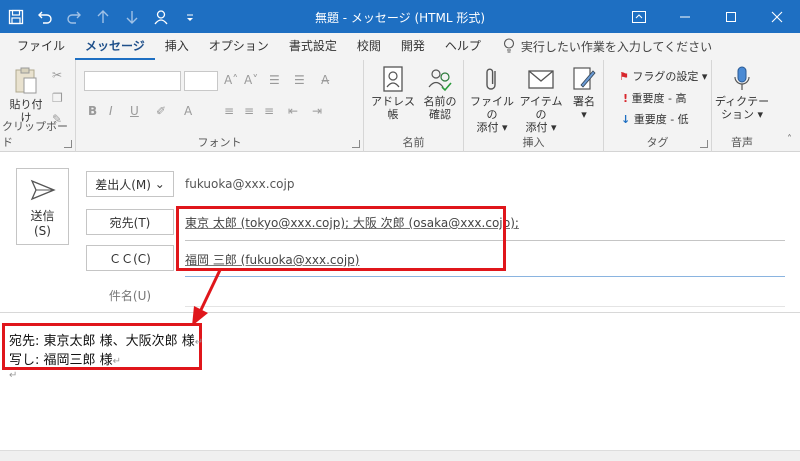 This screenshot has width=800, height=461. I want to click on title-bar: 無題 - メッセージ (HTML 形式), so click(400, 16).